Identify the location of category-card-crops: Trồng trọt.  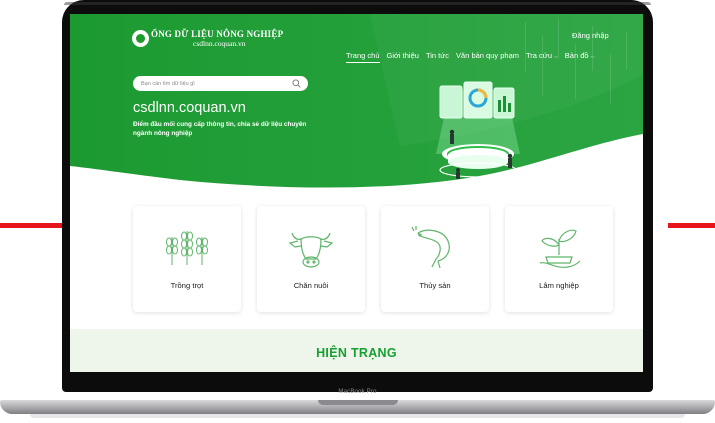
(187, 259).